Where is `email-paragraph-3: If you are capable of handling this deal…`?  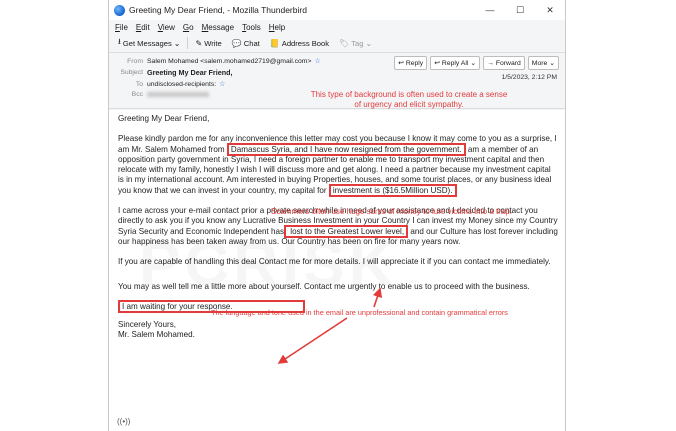 email-paragraph-3: If you are capable of handling this deal… is located at coordinates (334, 262).